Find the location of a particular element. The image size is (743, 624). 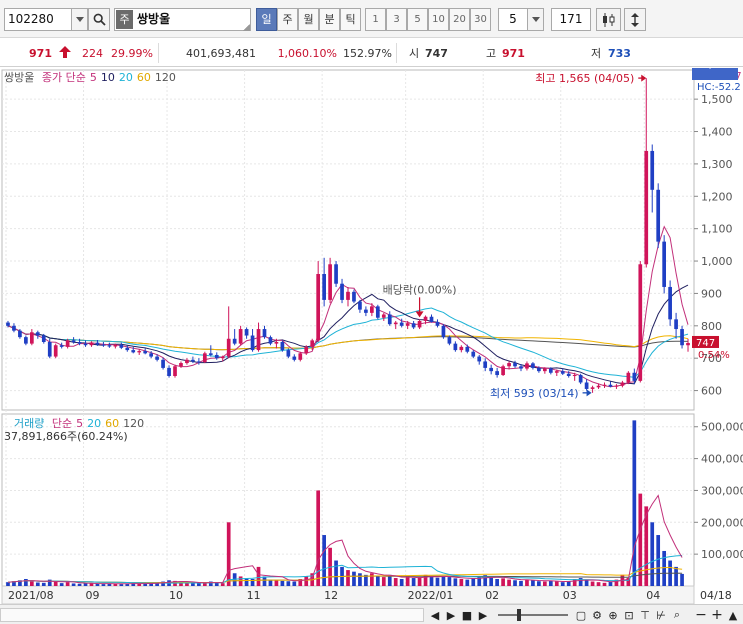

count-input: 171 is located at coordinates (571, 19).